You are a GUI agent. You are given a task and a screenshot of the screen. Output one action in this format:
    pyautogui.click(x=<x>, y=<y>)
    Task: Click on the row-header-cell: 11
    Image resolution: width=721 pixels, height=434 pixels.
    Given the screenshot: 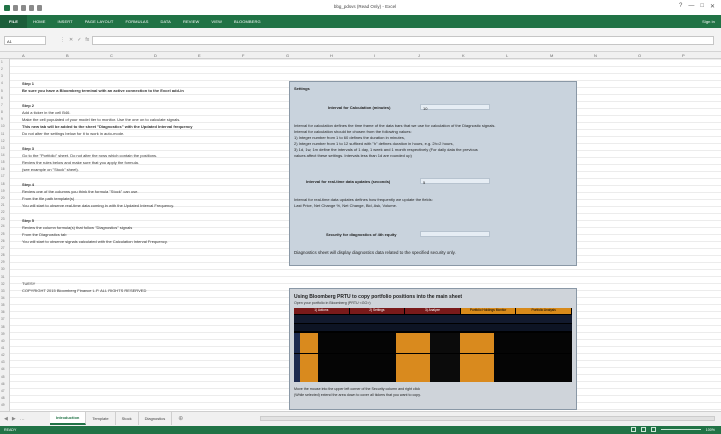 What is the action you would take?
    pyautogui.click(x=2, y=134)
    